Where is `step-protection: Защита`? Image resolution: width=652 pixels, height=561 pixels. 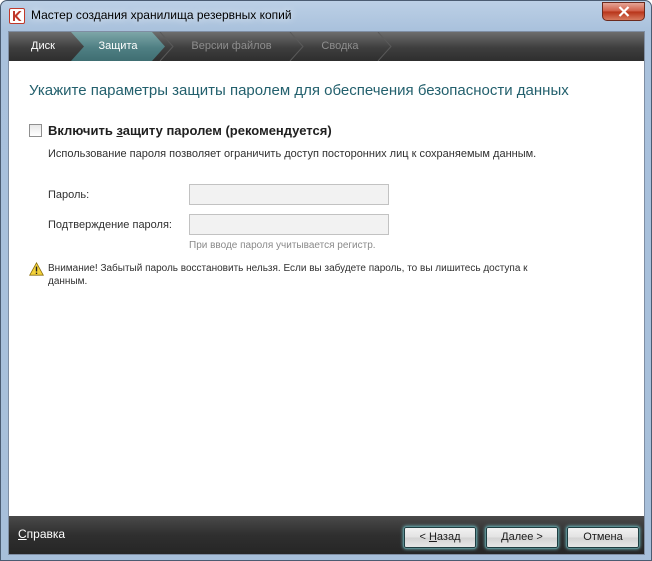 step-protection: Защита is located at coordinates (118, 46).